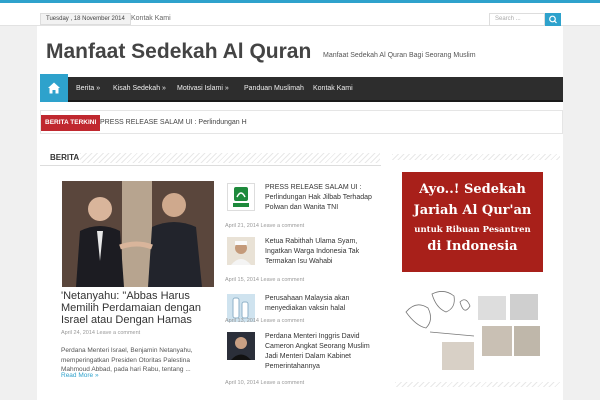 Image resolution: width=600 pixels, height=400 pixels. I want to click on ad-map-panel, so click(472, 332).